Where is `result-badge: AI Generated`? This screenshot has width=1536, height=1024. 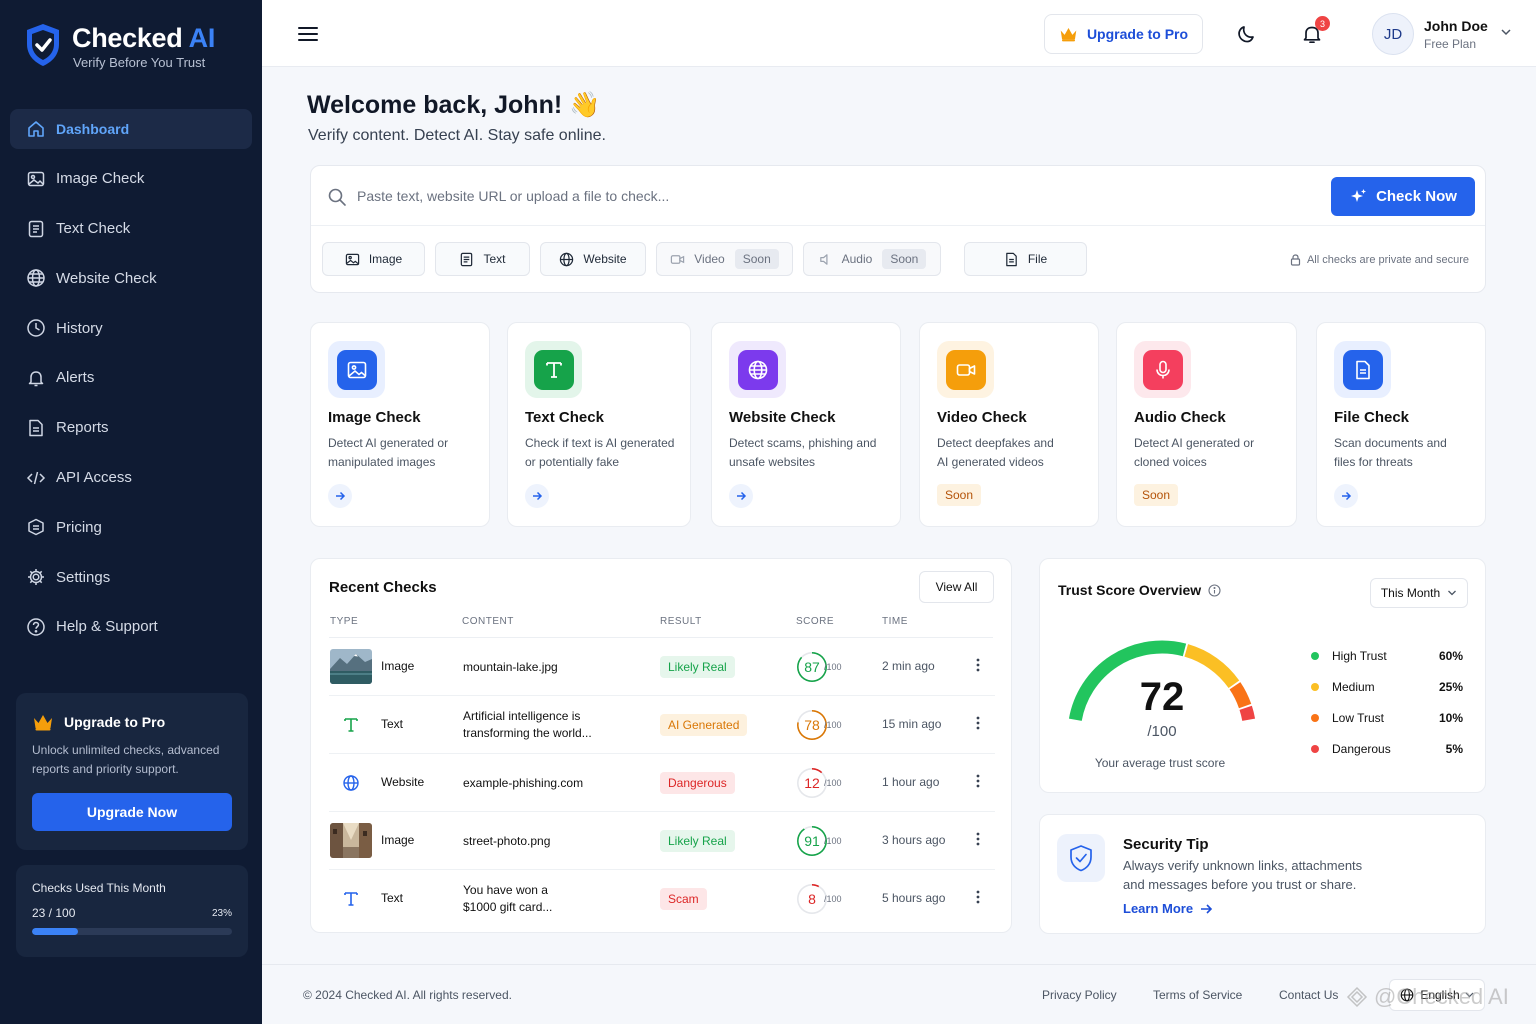
result-badge: AI Generated is located at coordinates (704, 725).